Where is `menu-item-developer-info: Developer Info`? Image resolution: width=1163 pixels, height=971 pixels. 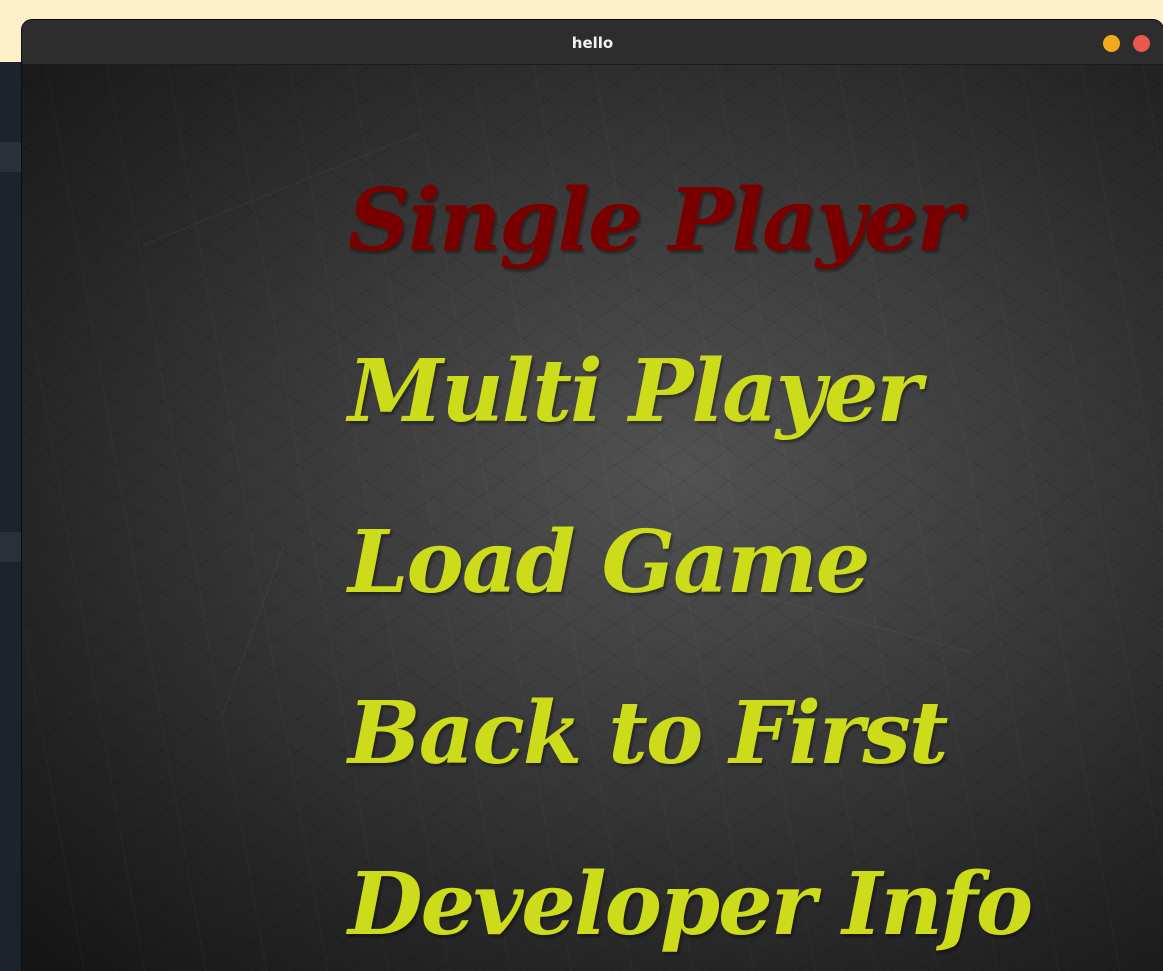 menu-item-developer-info: Developer Info is located at coordinates (690, 895).